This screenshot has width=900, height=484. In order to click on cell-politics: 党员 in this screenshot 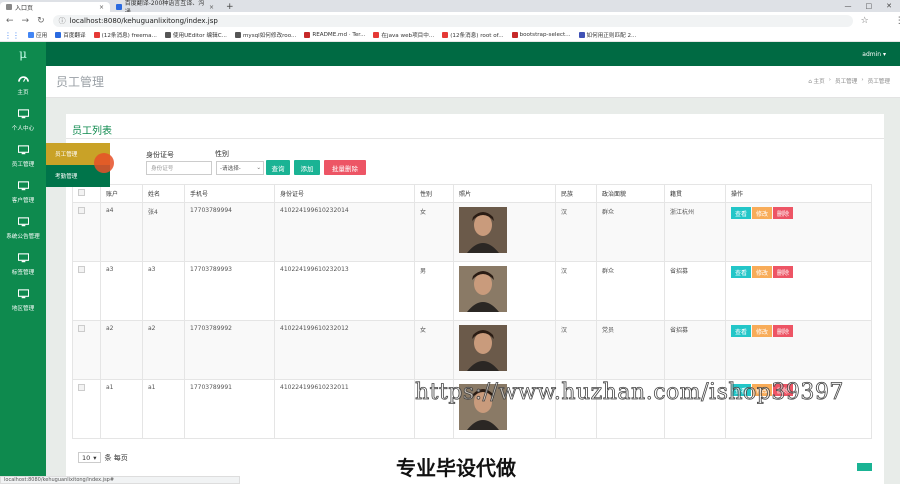, I will do `click(630, 350)`.